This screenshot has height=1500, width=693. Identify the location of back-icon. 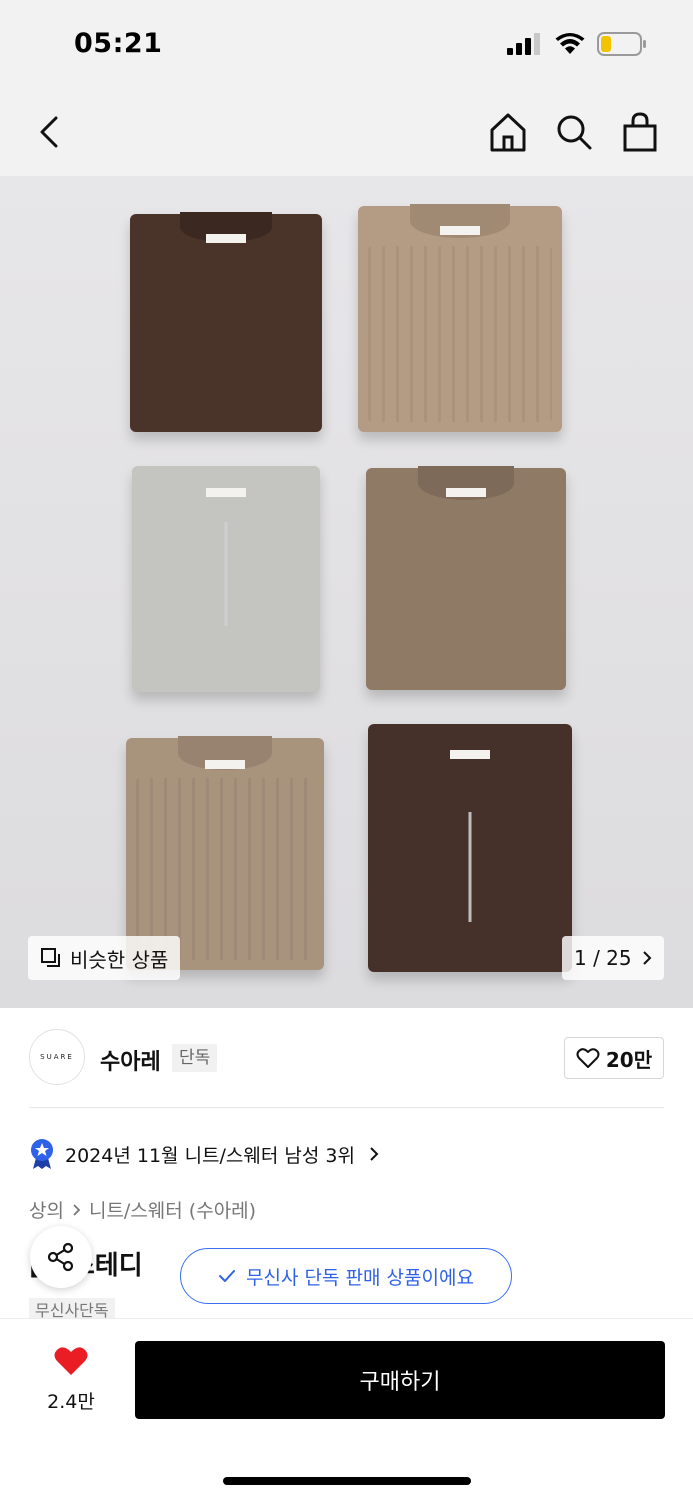
(51, 132).